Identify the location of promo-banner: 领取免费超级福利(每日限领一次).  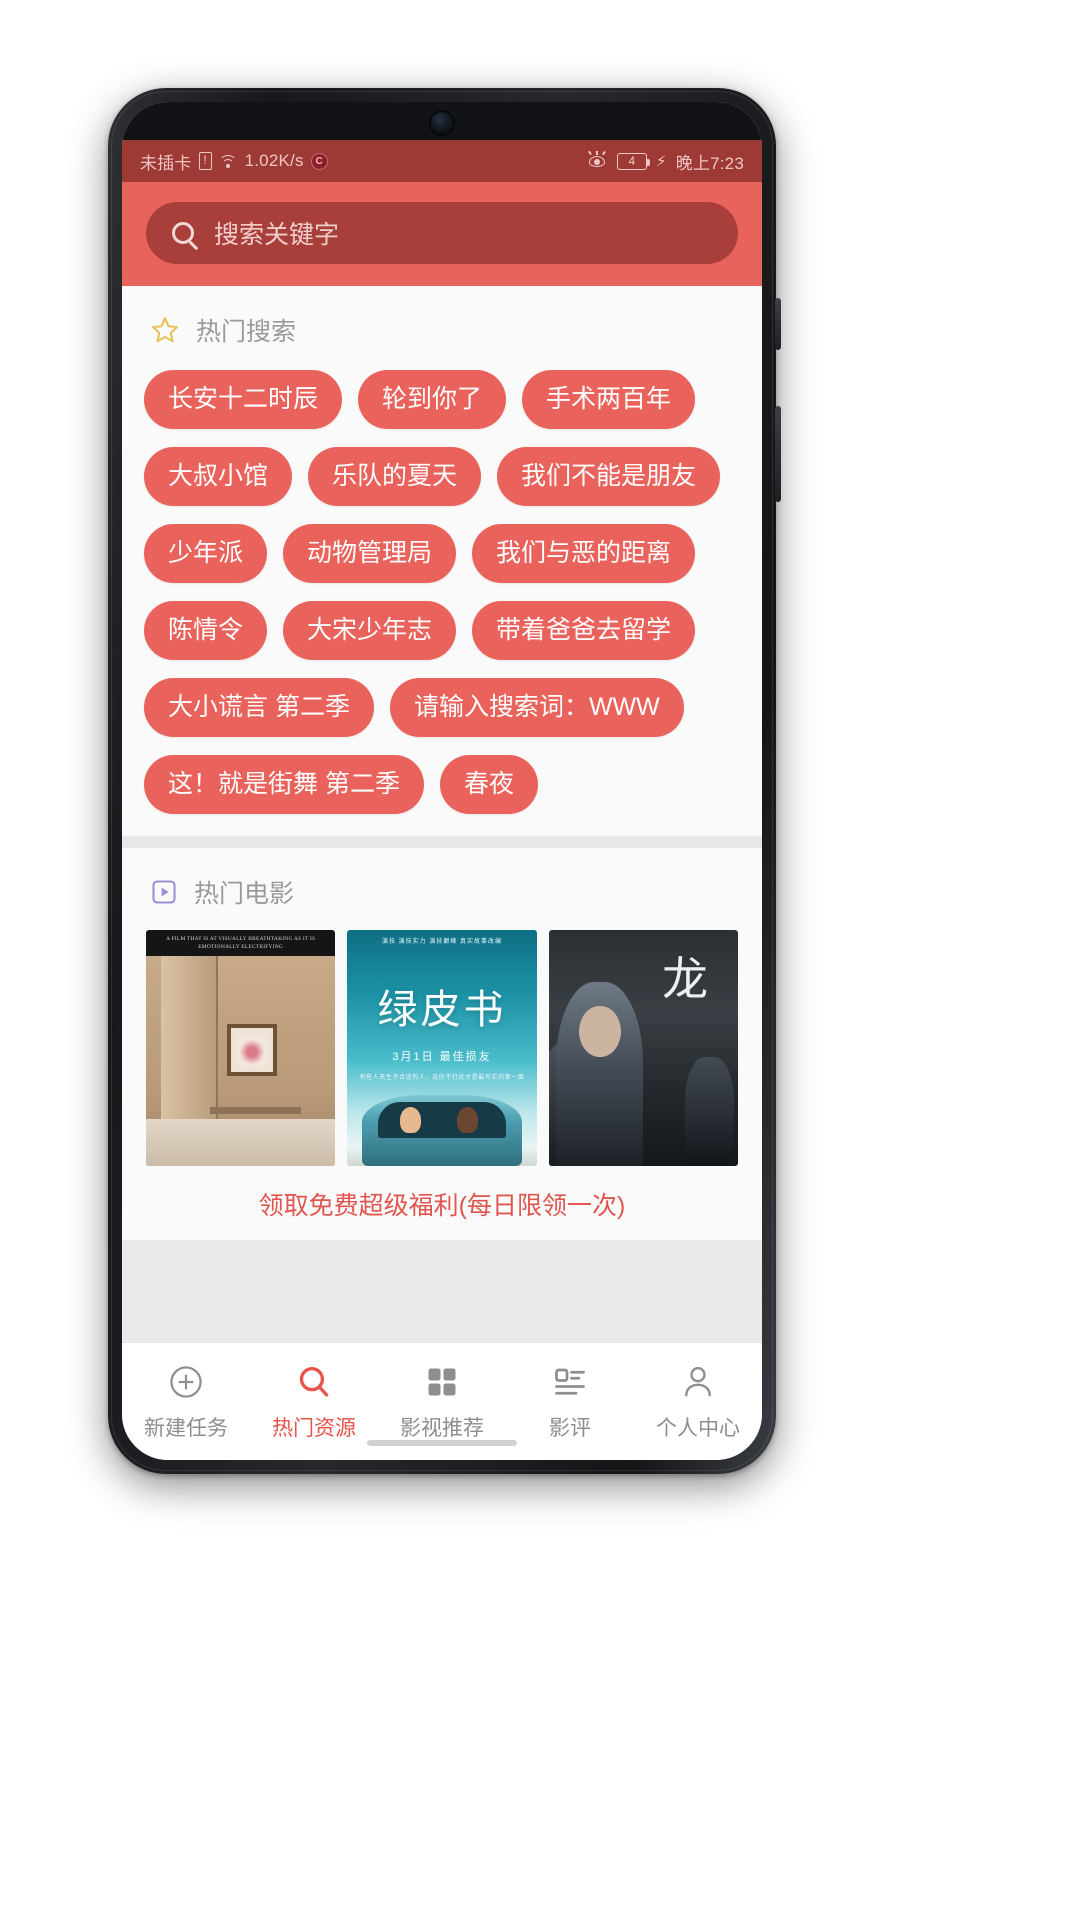
(442, 1203).